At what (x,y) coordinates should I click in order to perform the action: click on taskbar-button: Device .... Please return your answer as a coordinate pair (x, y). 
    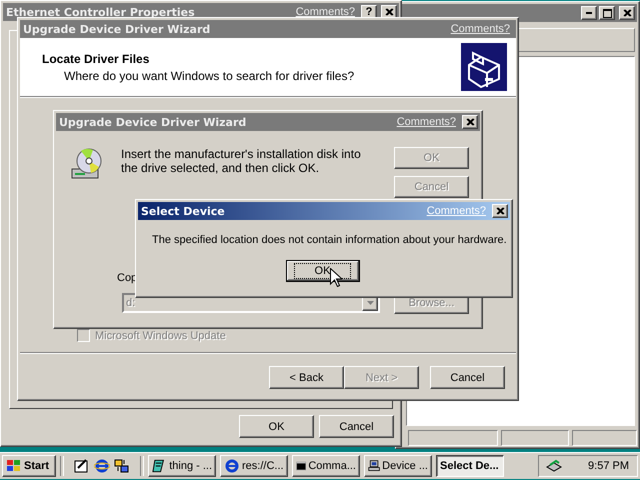
    Looking at the image, I should click on (398, 466).